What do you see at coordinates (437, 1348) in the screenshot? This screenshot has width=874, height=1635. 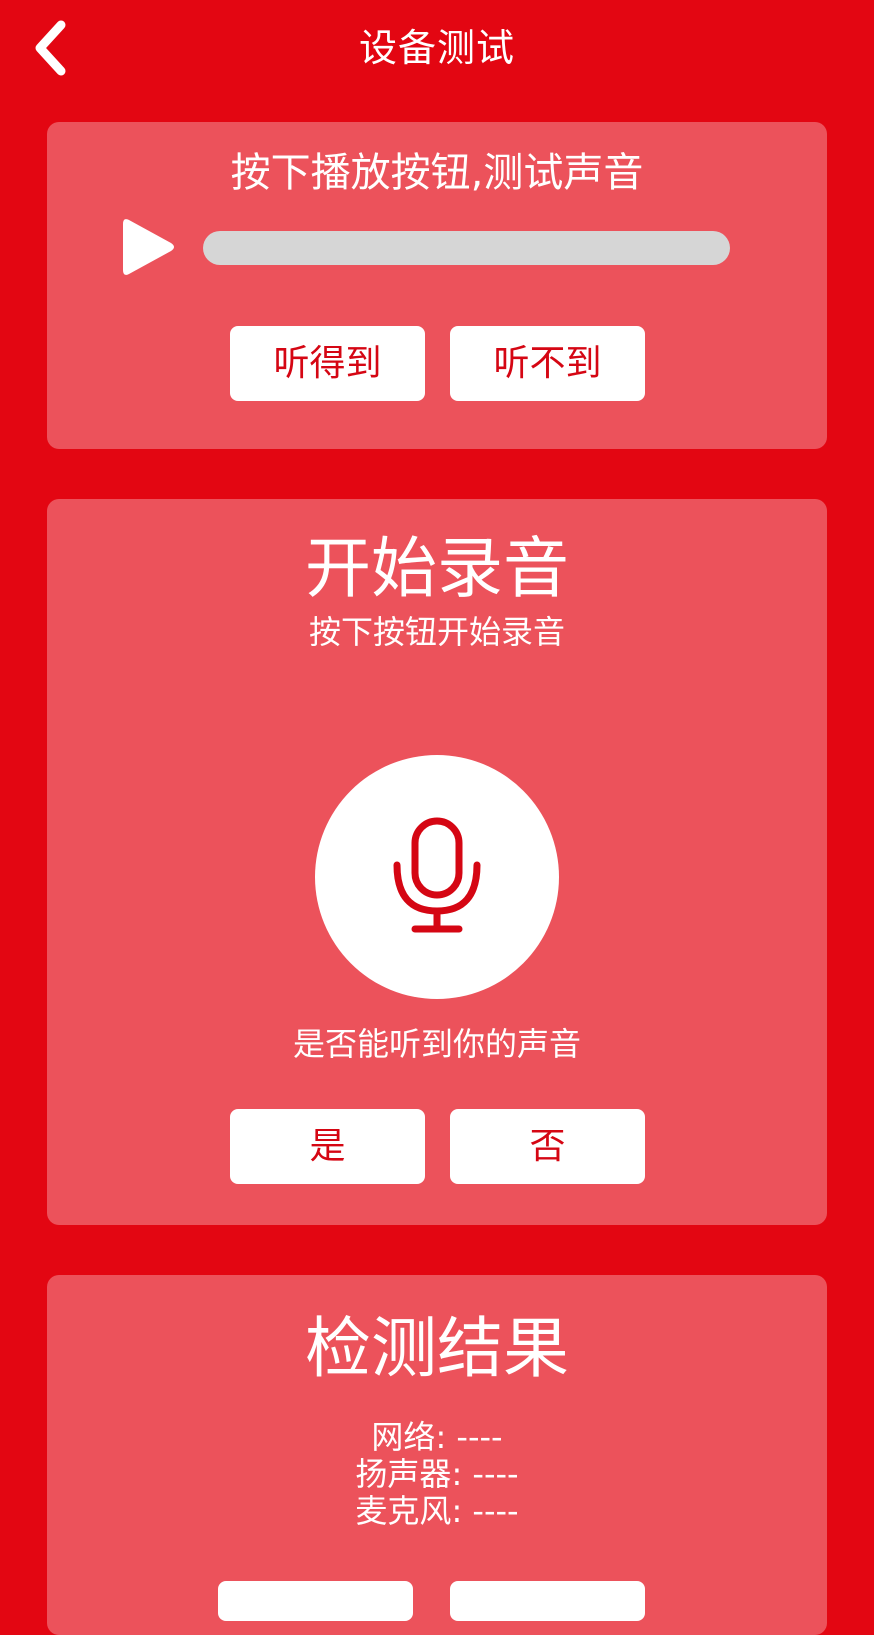 I see `results-title: 检测结果` at bounding box center [437, 1348].